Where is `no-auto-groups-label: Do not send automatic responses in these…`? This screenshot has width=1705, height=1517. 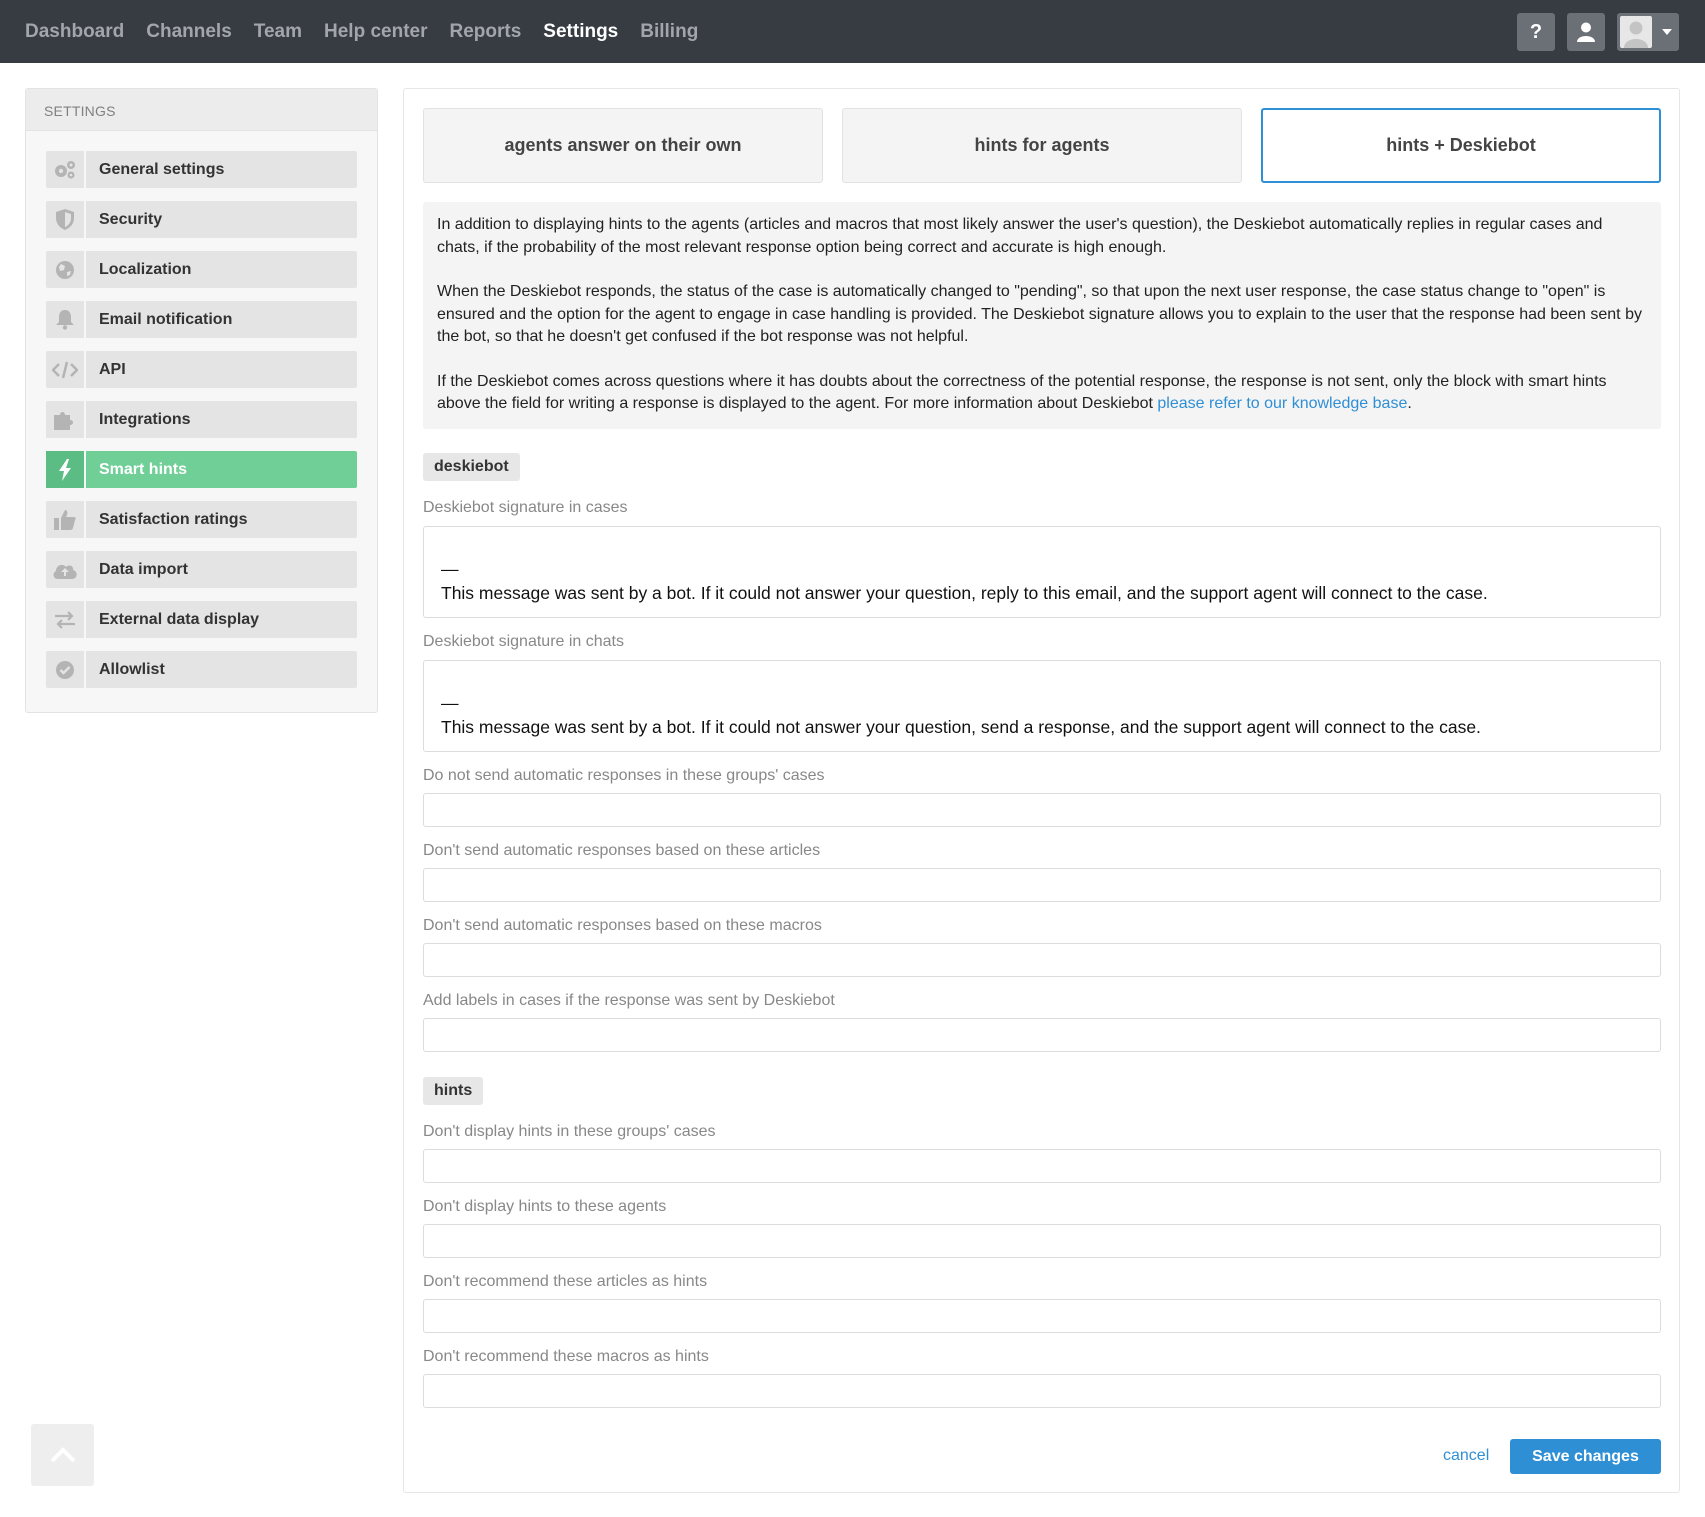
no-auto-groups-label: Do not send automatic responses in these… is located at coordinates (624, 775).